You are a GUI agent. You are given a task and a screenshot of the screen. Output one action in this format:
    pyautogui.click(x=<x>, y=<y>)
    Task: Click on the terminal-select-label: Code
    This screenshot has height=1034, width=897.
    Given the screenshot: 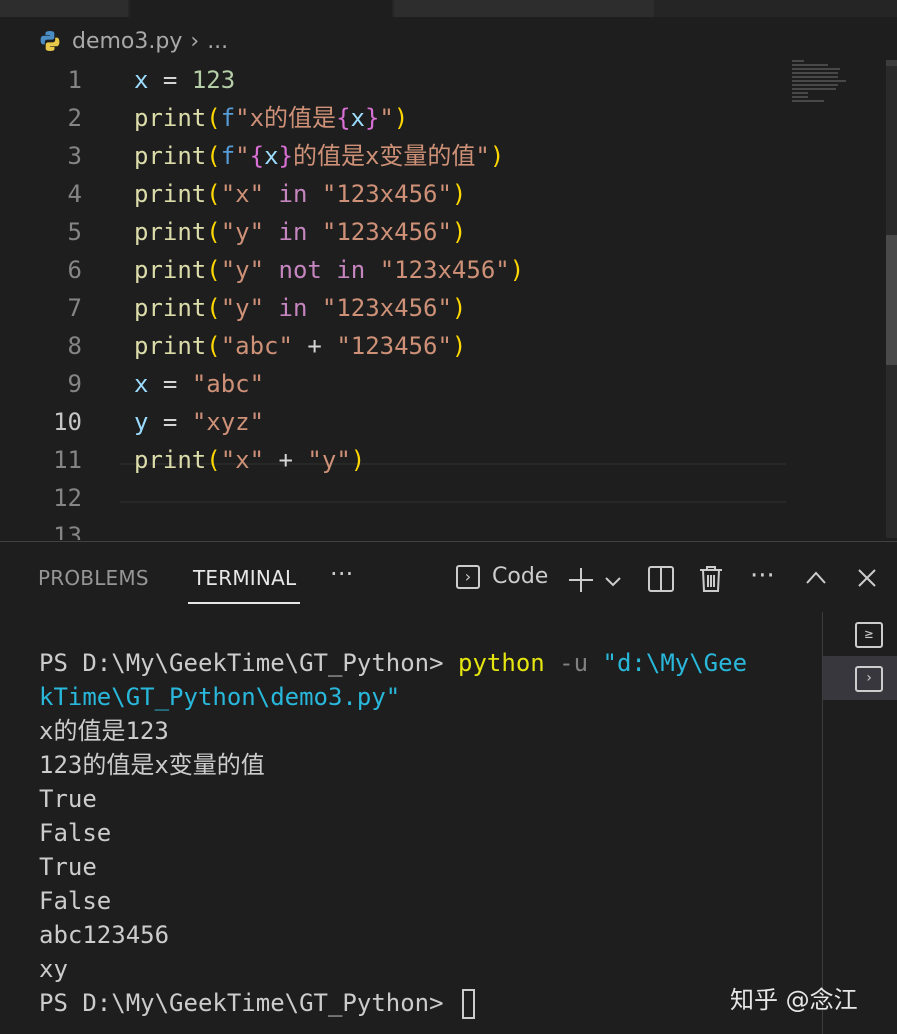 What is the action you would take?
    pyautogui.click(x=520, y=576)
    